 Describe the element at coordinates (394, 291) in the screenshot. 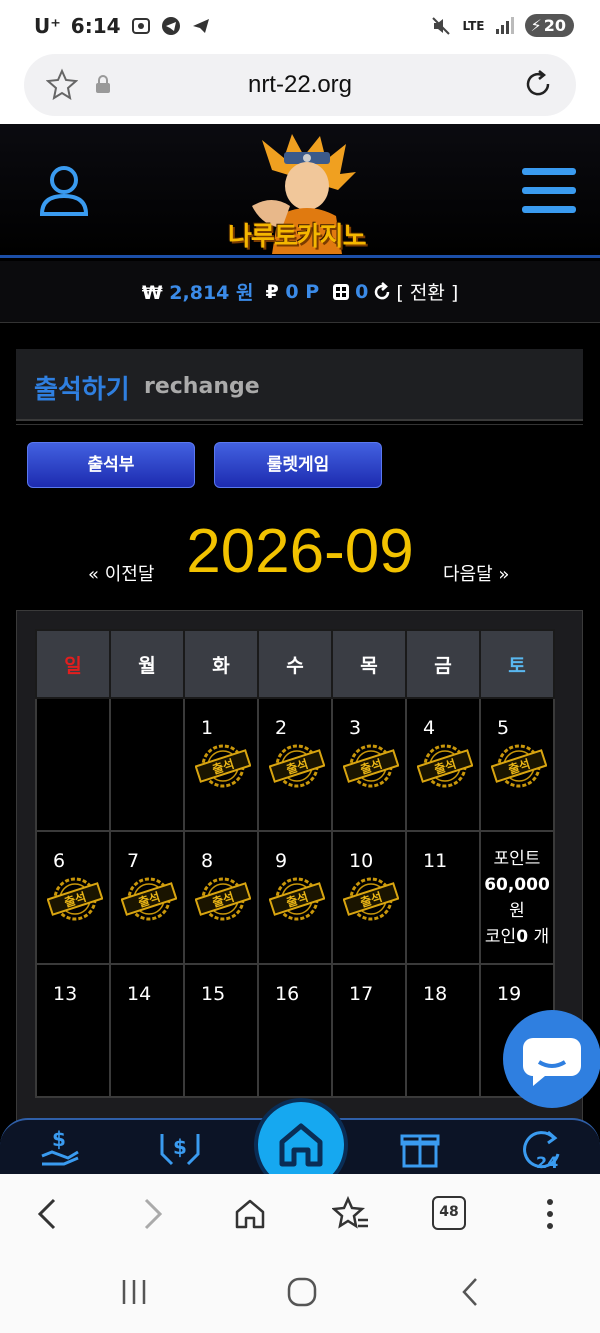

I see `coin-balance: 0 [ 전환 ]` at that location.